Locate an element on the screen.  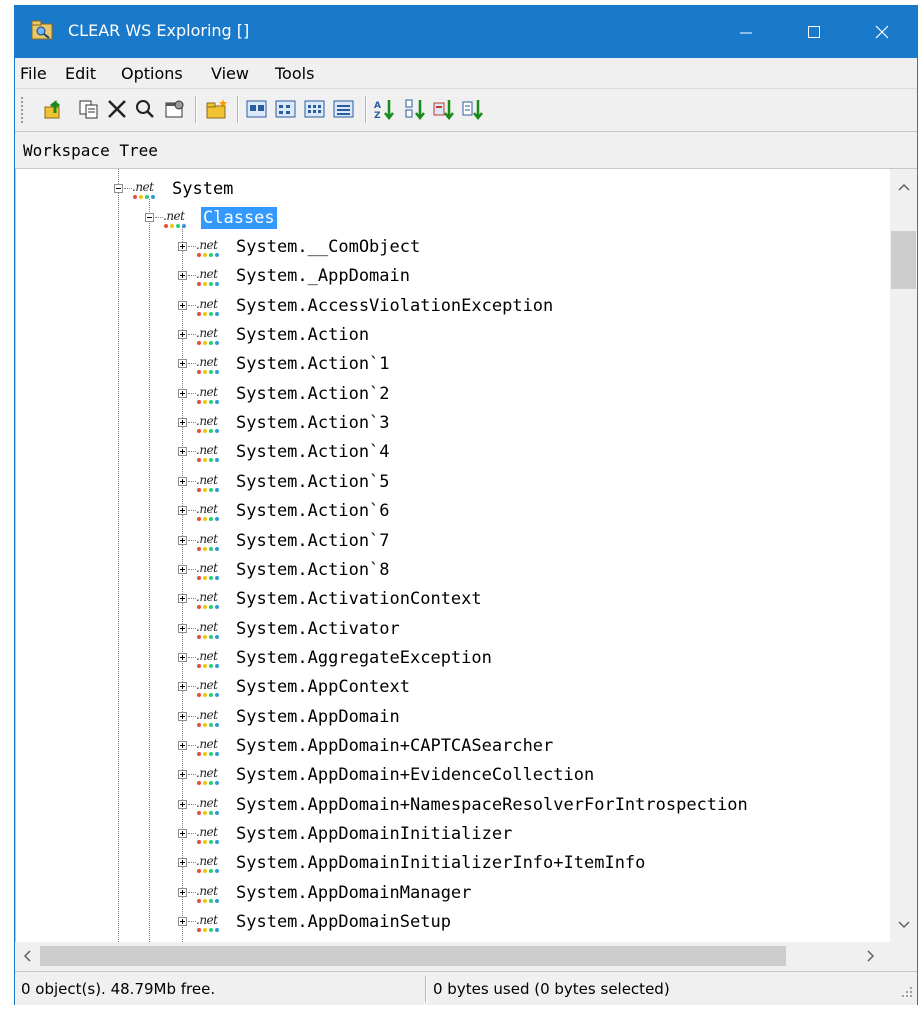
menu-bar: File Edit Options View Tools is located at coordinates (466, 73).